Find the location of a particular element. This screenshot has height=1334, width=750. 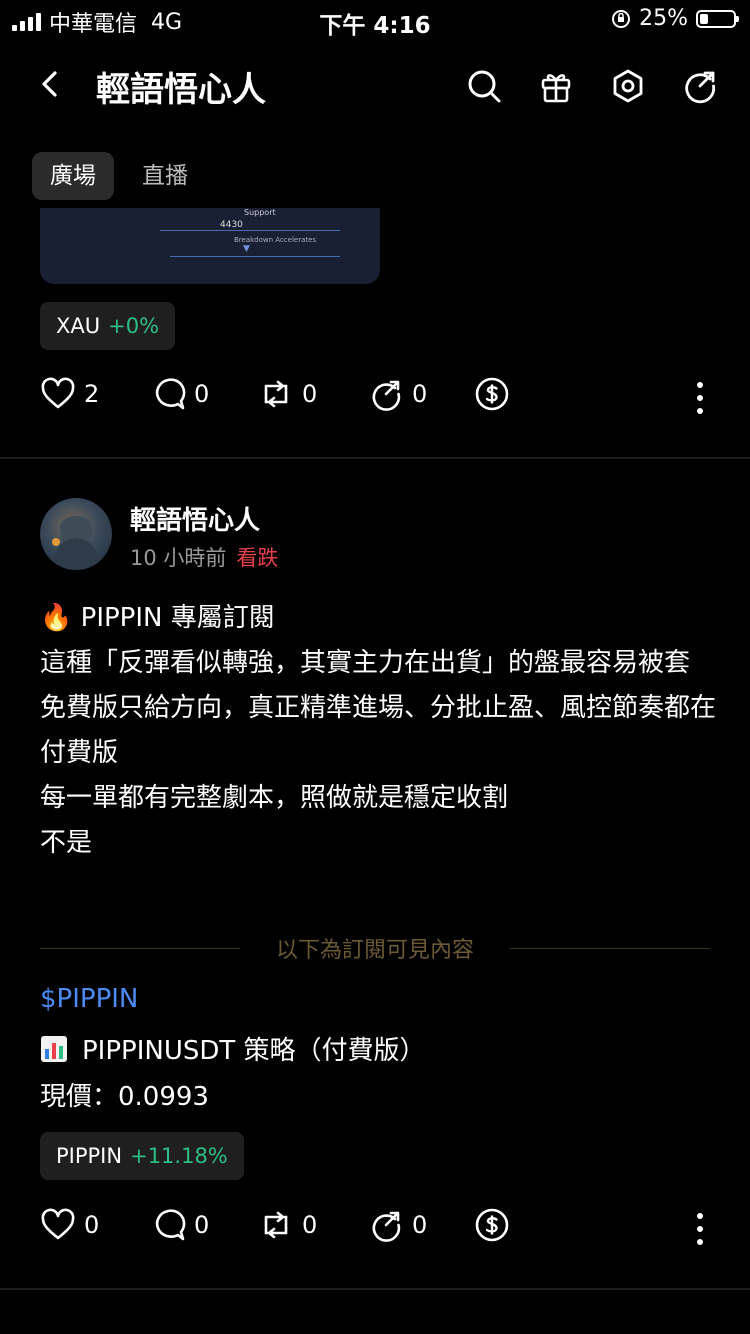

settings-hex-icon is located at coordinates (628, 86).